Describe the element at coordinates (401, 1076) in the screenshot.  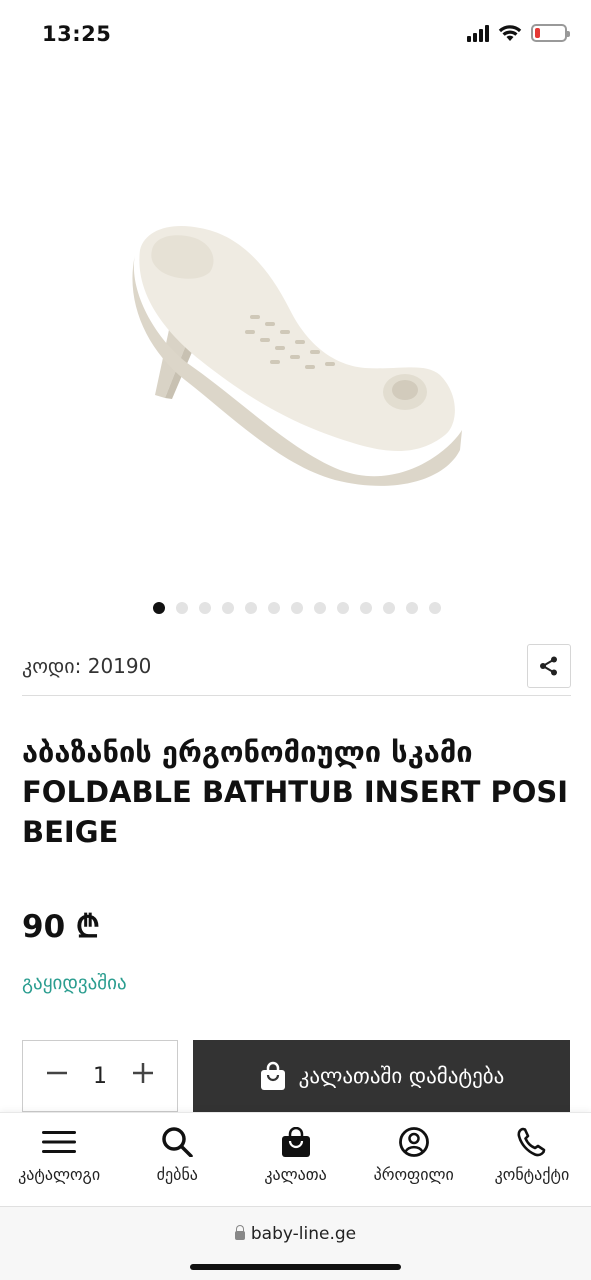
I see `add-to-cart-label: კალათაში დამატება` at that location.